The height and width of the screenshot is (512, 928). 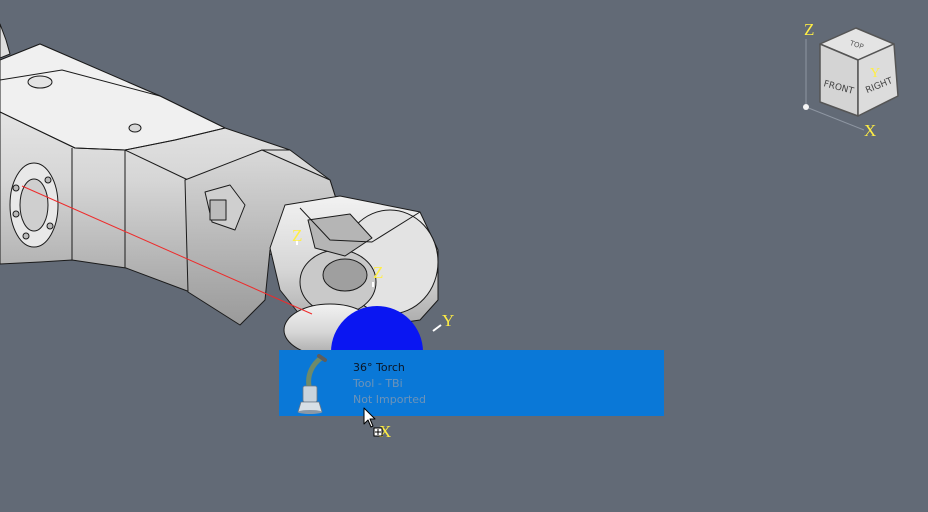 I want to click on torch-axis-z-2-label: Z, so click(x=378, y=272).